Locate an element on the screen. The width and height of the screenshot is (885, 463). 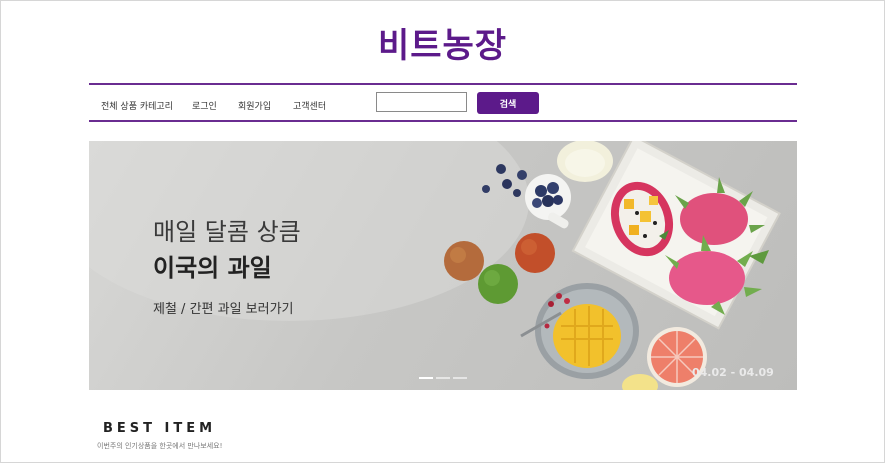
banner-headline-1: 매일 달콤 상큼 is located at coordinates (227, 232).